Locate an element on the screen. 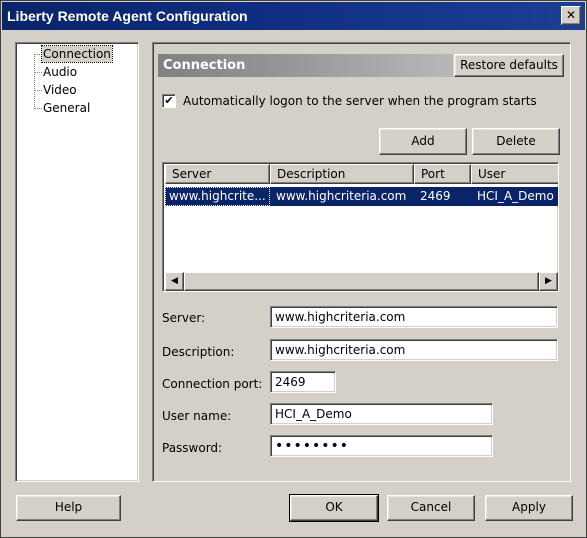  cell-port: 2469 is located at coordinates (435, 196).